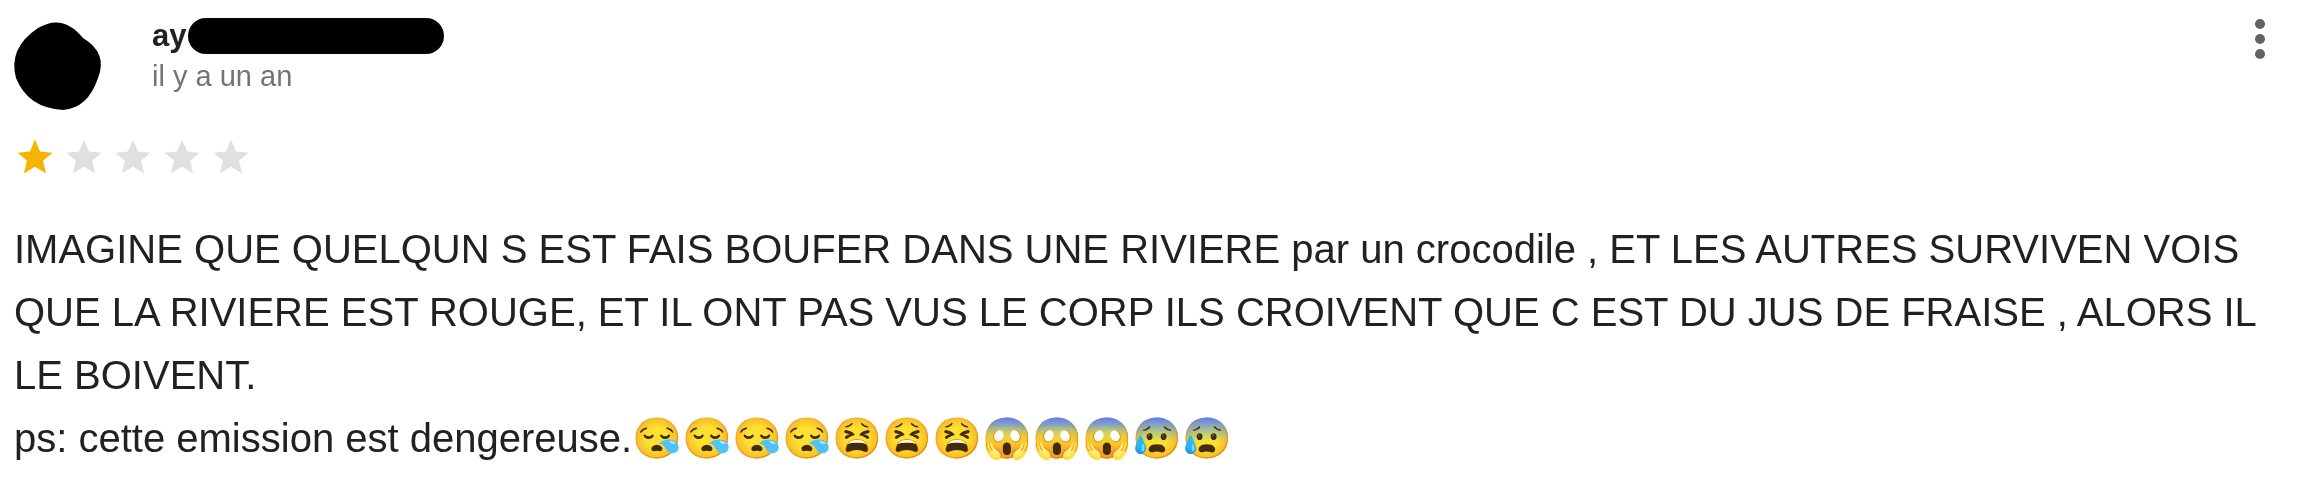 The width and height of the screenshot is (2298, 482). Describe the element at coordinates (169, 36) in the screenshot. I see `author-name: ay` at that location.